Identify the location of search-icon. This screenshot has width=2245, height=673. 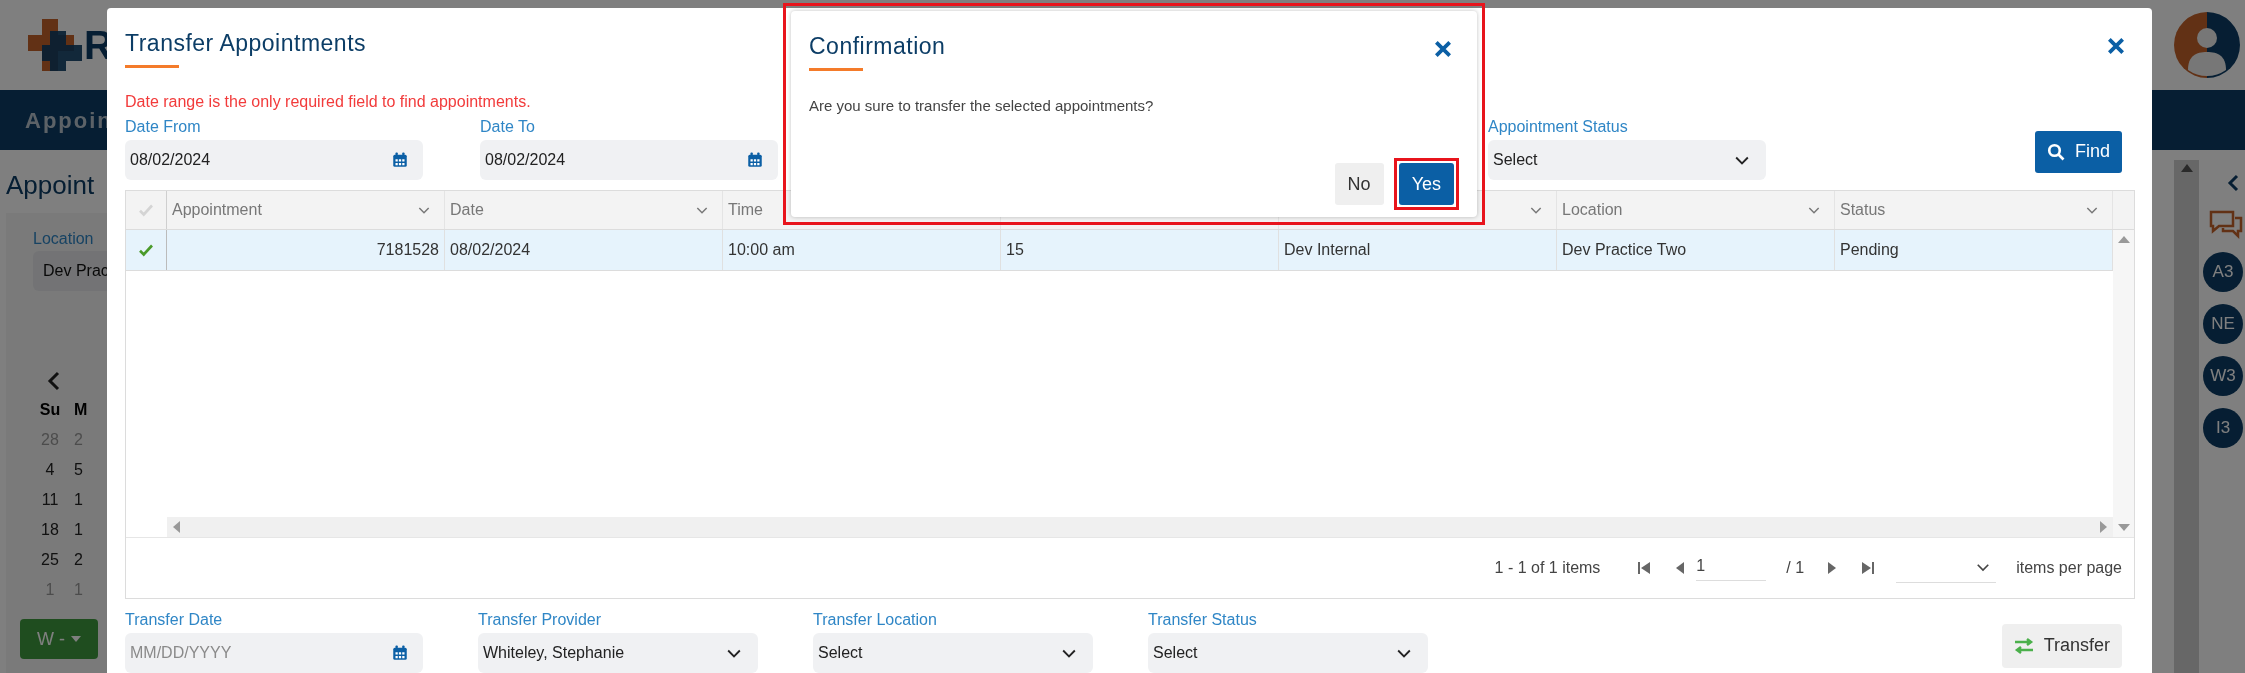
(2056, 151).